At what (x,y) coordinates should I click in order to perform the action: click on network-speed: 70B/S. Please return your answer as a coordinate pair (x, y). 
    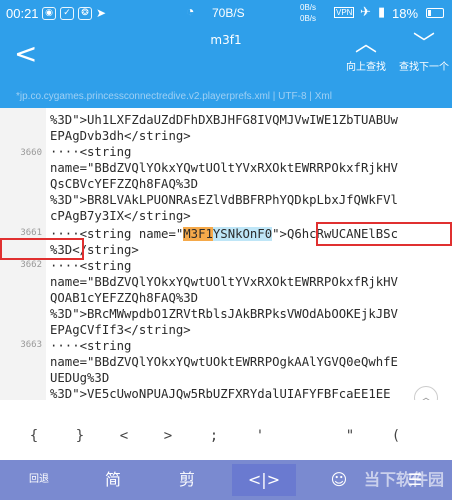
    Looking at the image, I should click on (228, 13).